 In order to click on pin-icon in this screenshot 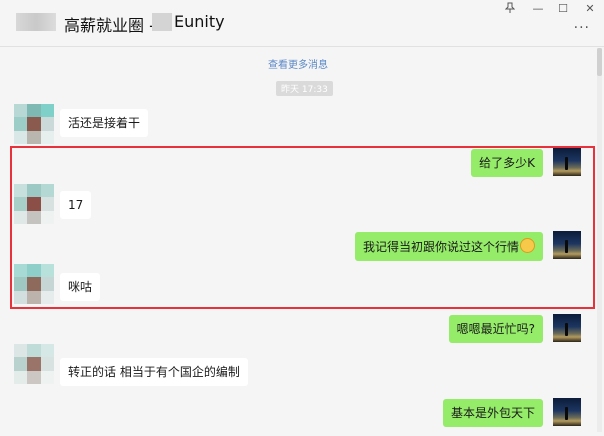, I will do `click(510, 9)`.